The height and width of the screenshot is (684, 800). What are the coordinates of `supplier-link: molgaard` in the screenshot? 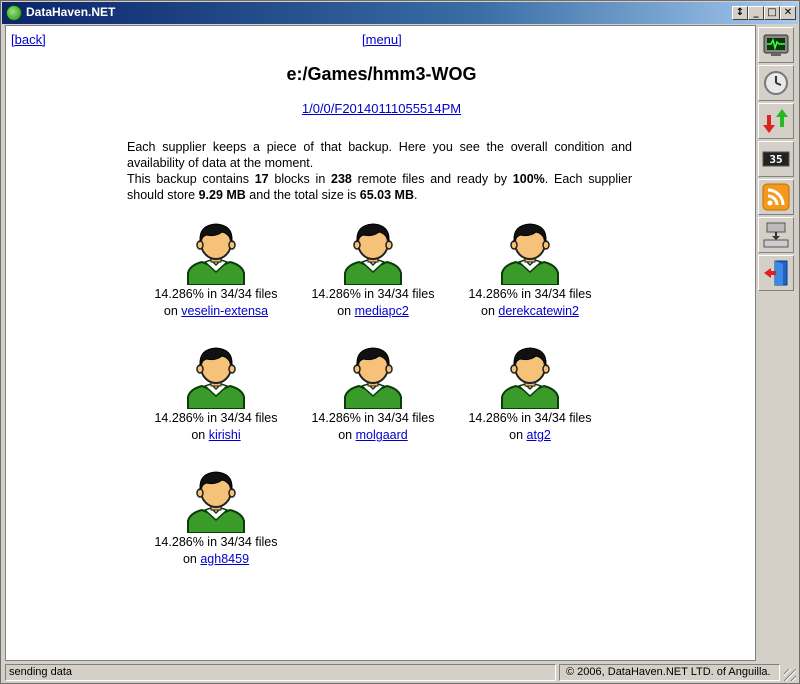 It's located at (382, 435).